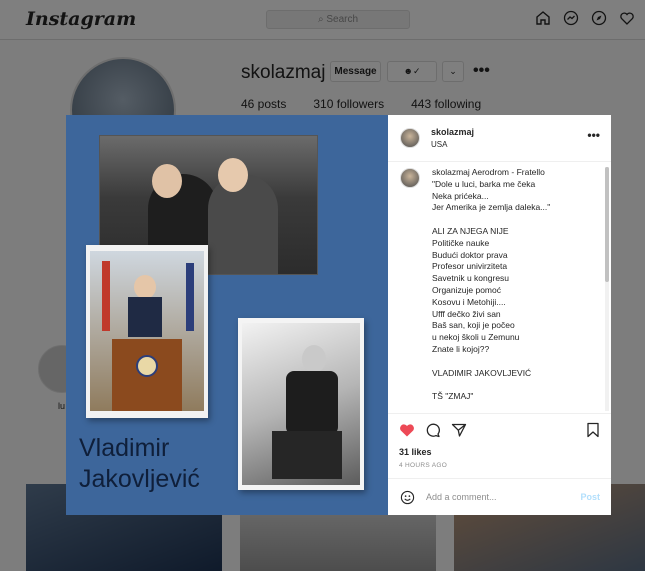 Image resolution: width=645 pixels, height=571 pixels. Describe the element at coordinates (410, 138) in the screenshot. I see `author-avatar` at that location.